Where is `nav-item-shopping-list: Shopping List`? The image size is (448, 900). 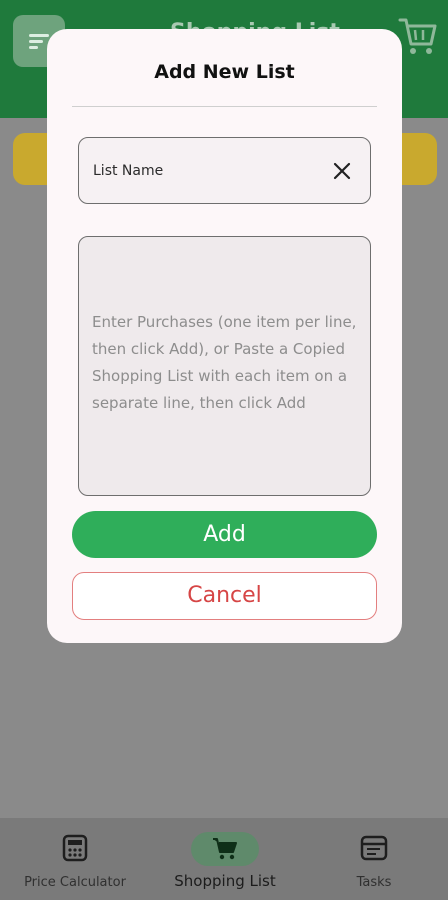
nav-item-shopping-list: Shopping List is located at coordinates (225, 859).